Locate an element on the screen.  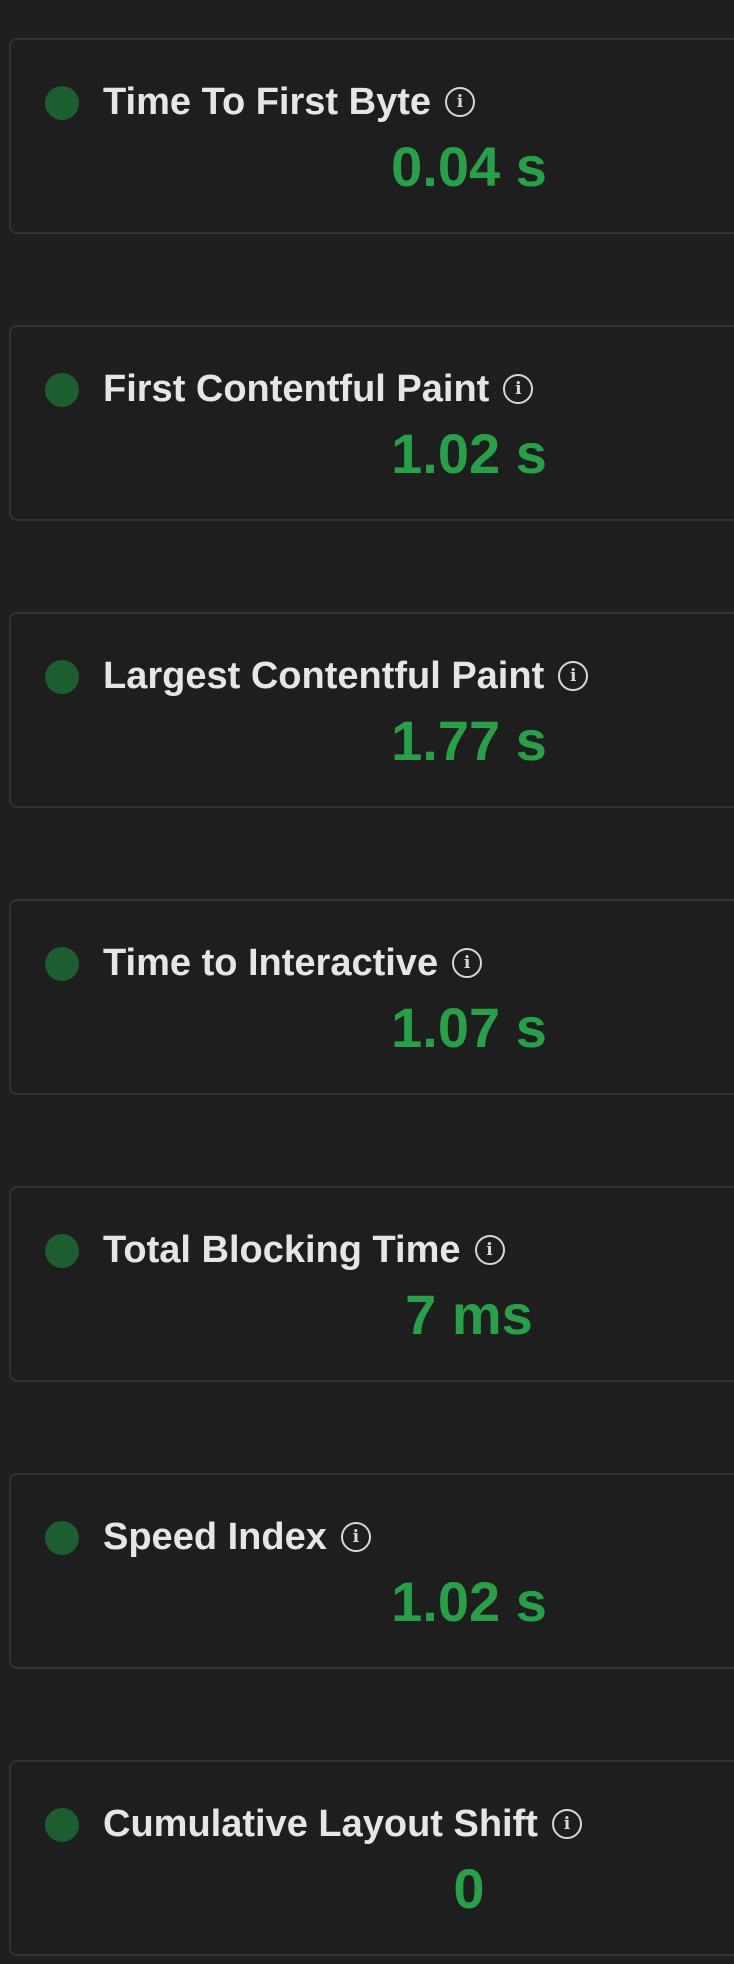
metric-value: 1.77 s is located at coordinates (469, 740).